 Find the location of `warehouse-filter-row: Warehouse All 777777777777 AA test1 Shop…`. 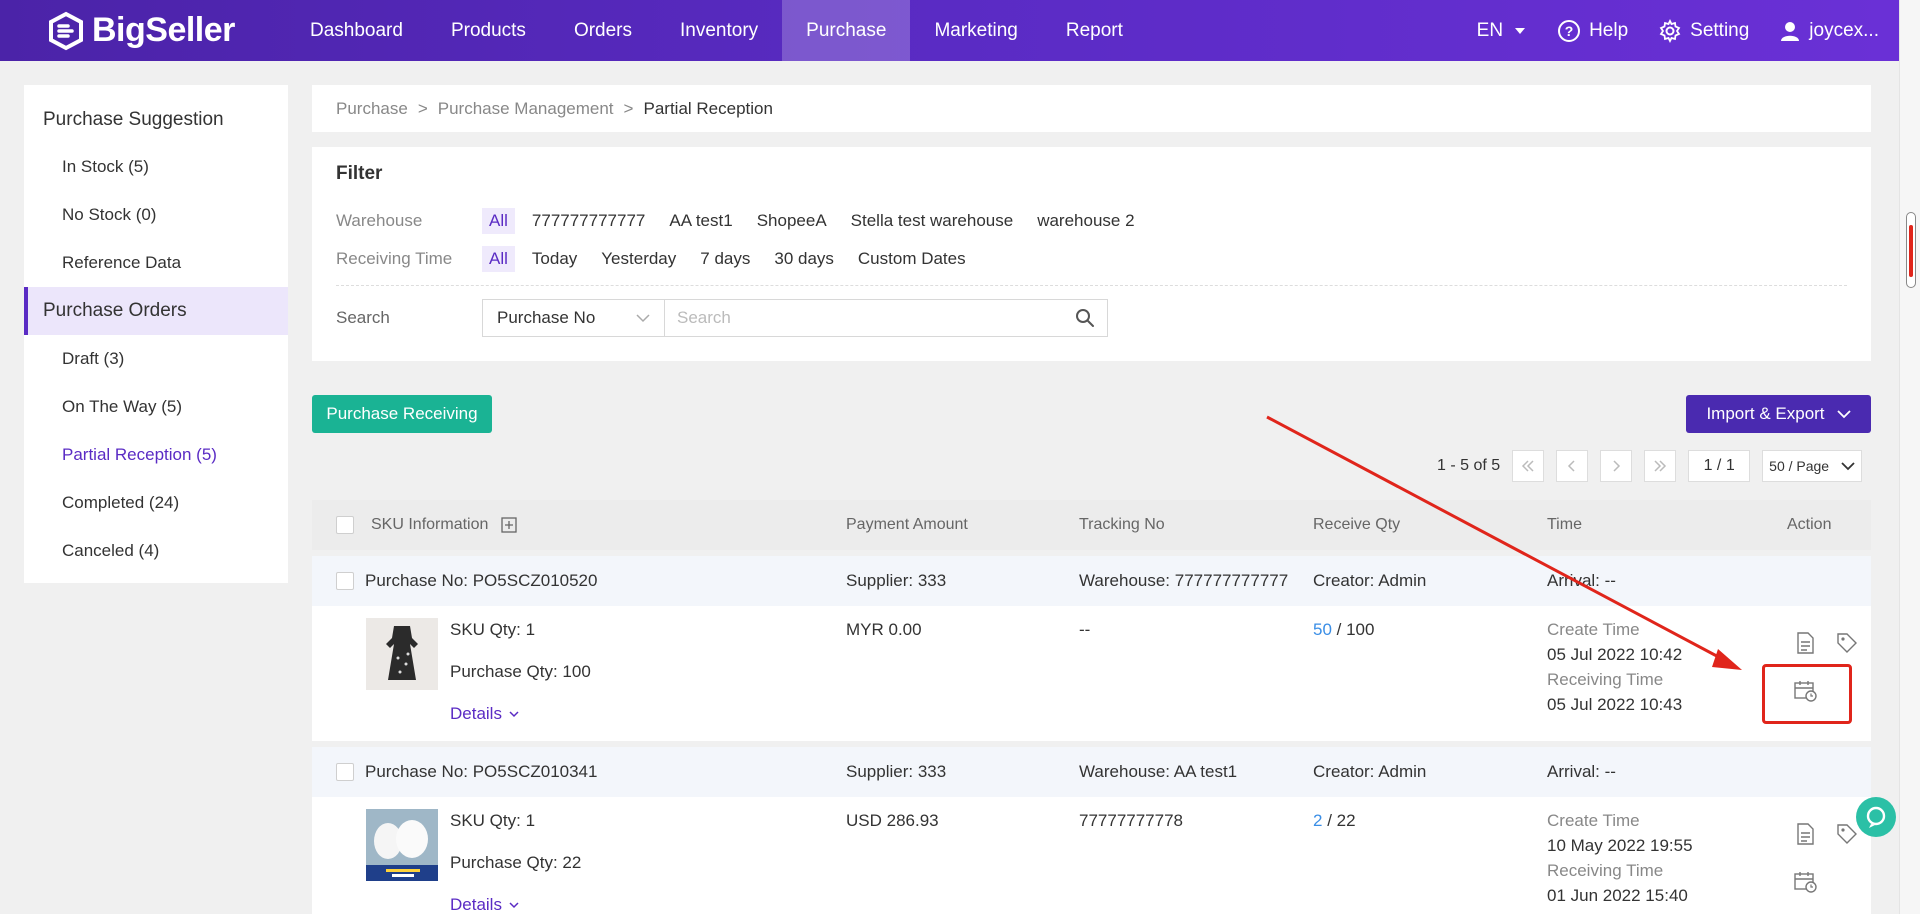

warehouse-filter-row: Warehouse All 777777777777 AA test1 Shop… is located at coordinates (744, 221).